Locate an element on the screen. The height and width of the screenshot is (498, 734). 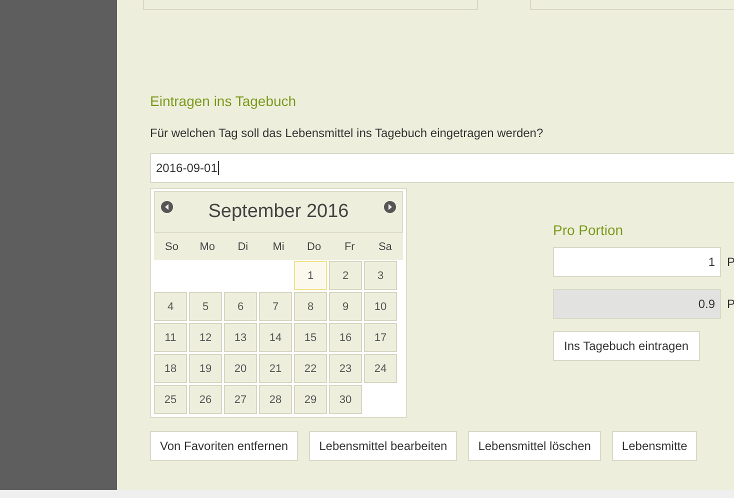
month-title: September 2016 is located at coordinates (278, 212).